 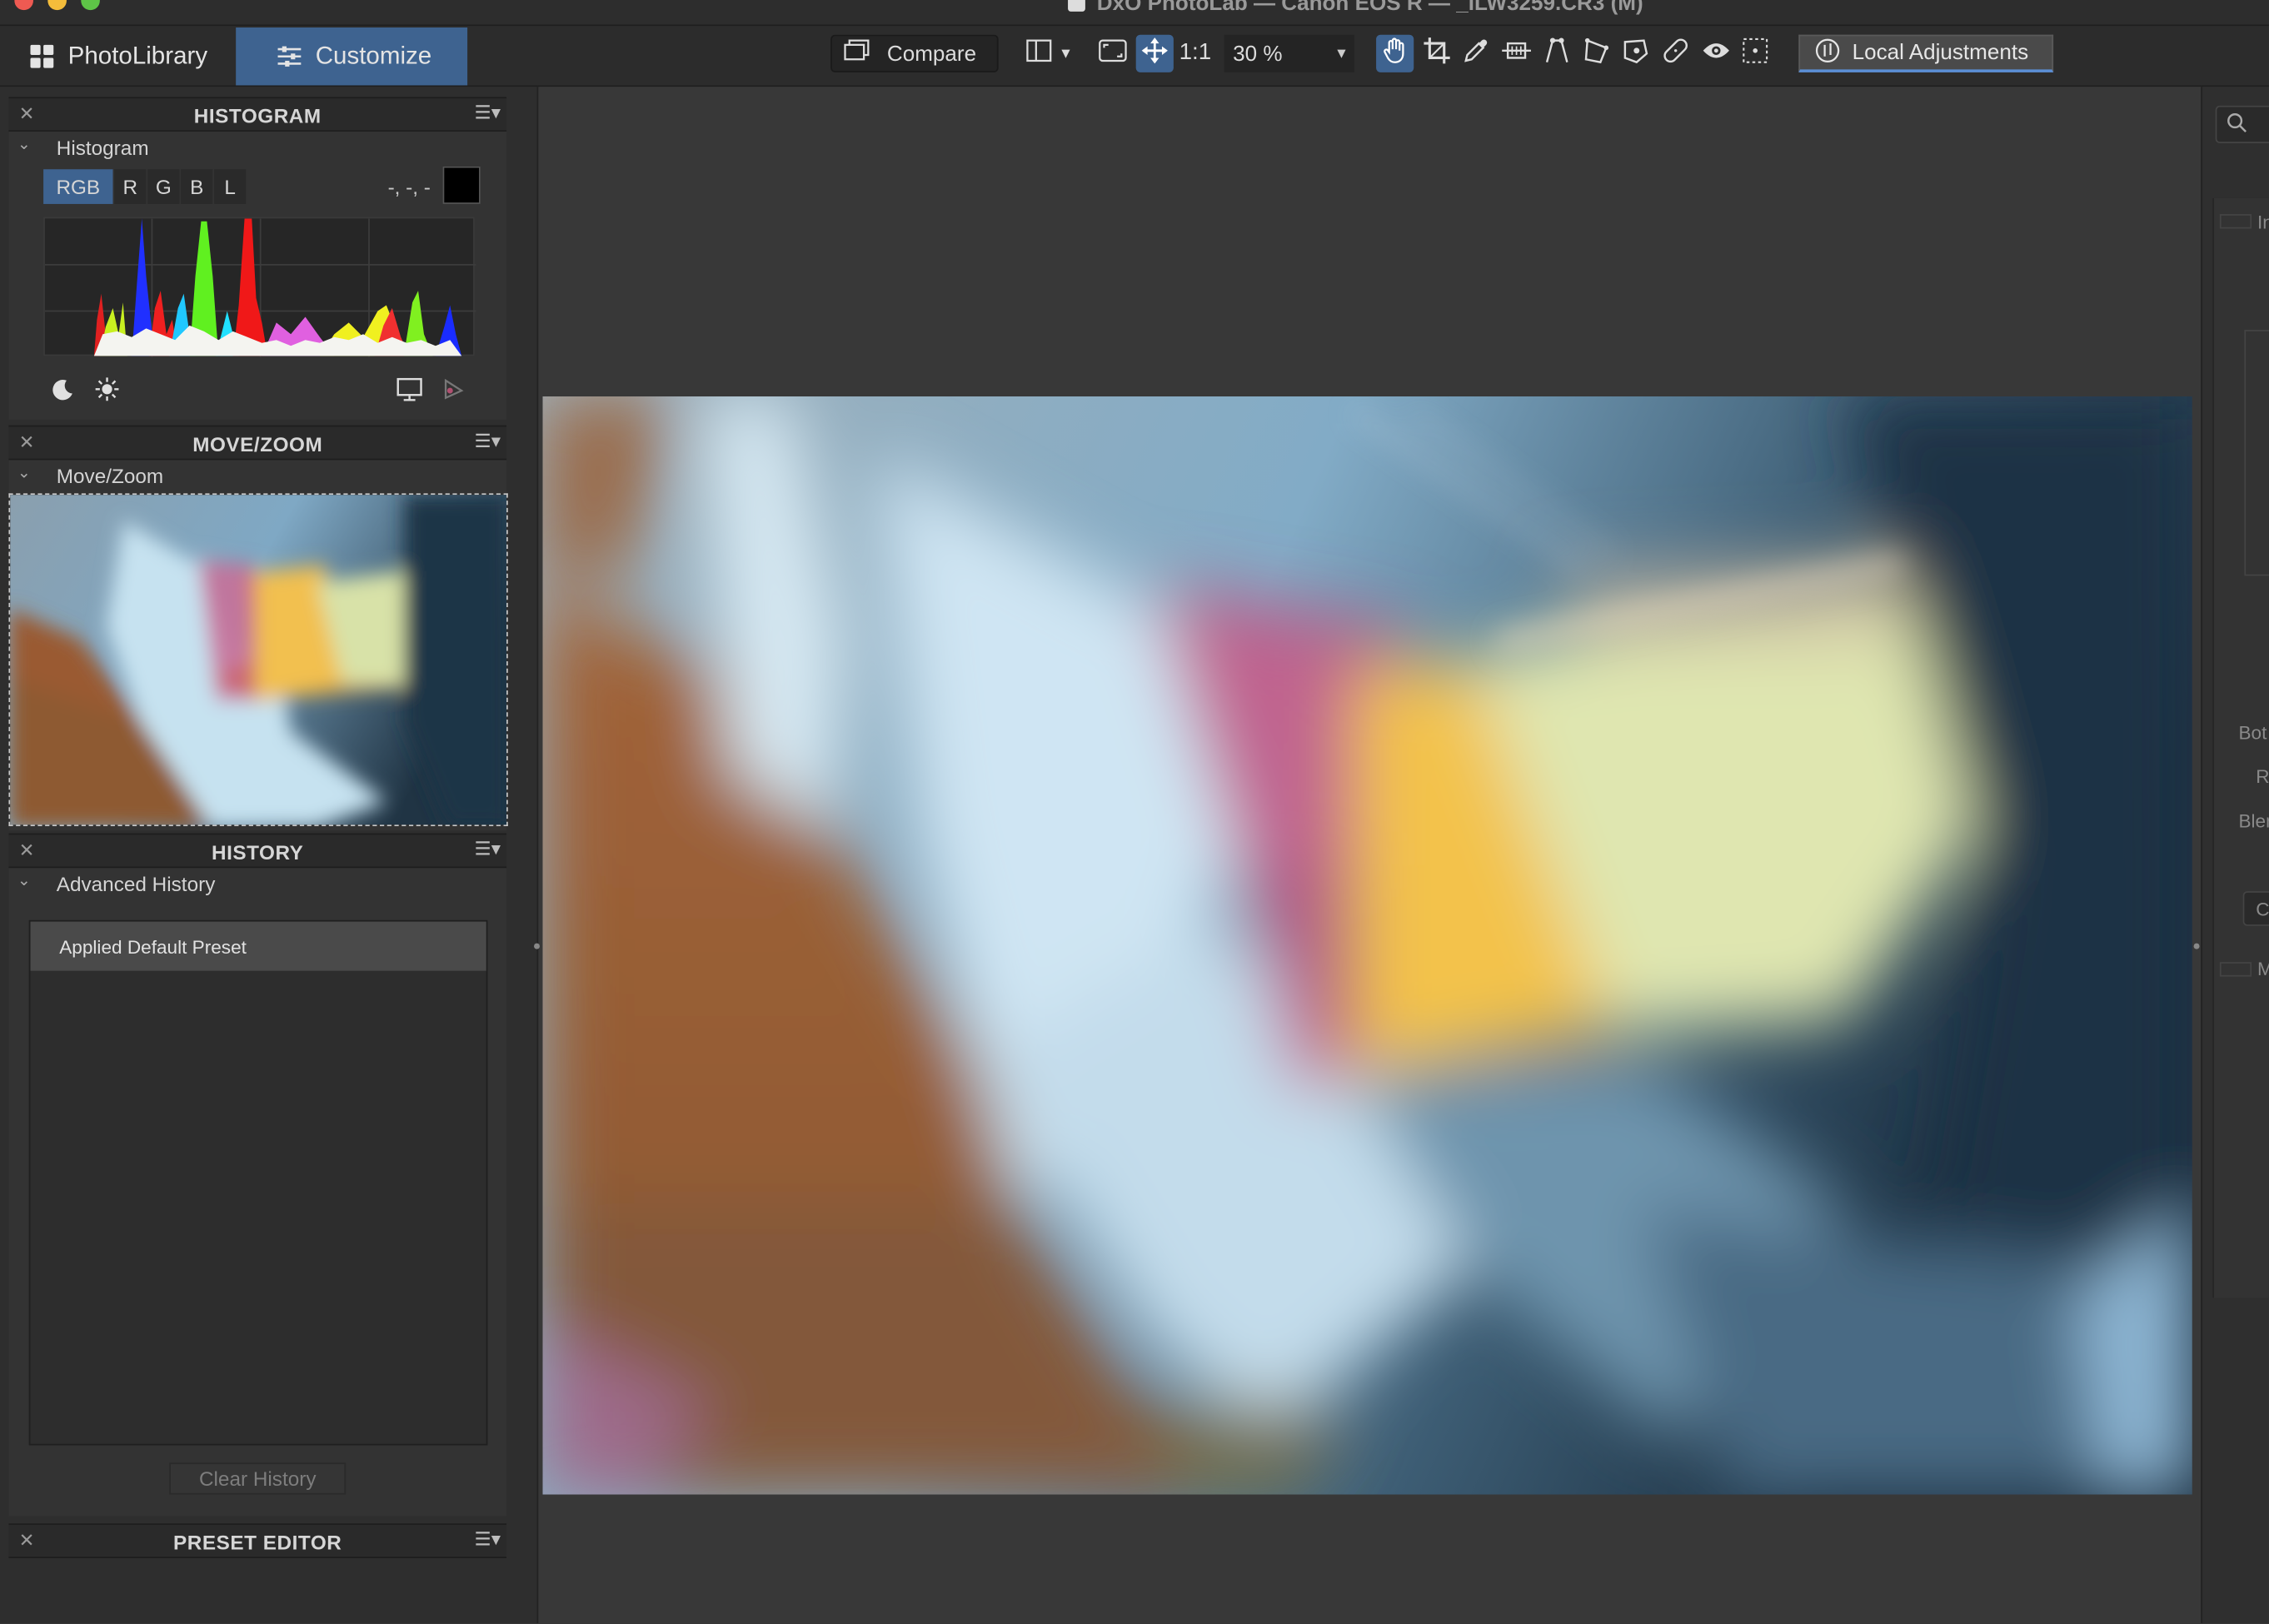 What do you see at coordinates (136, 884) in the screenshot?
I see `history-section-title: Advanced History` at bounding box center [136, 884].